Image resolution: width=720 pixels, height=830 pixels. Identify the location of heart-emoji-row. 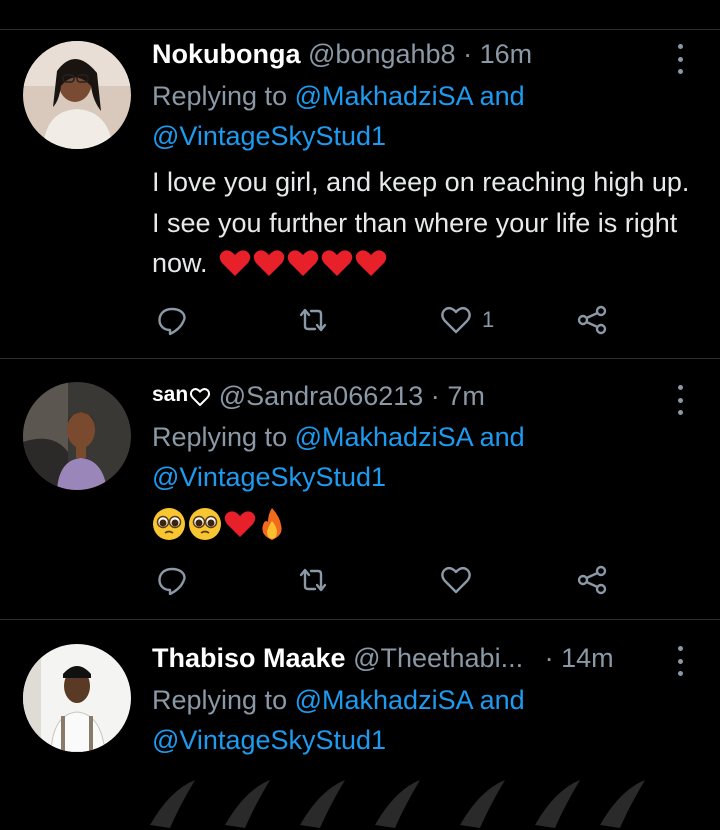
(303, 263).